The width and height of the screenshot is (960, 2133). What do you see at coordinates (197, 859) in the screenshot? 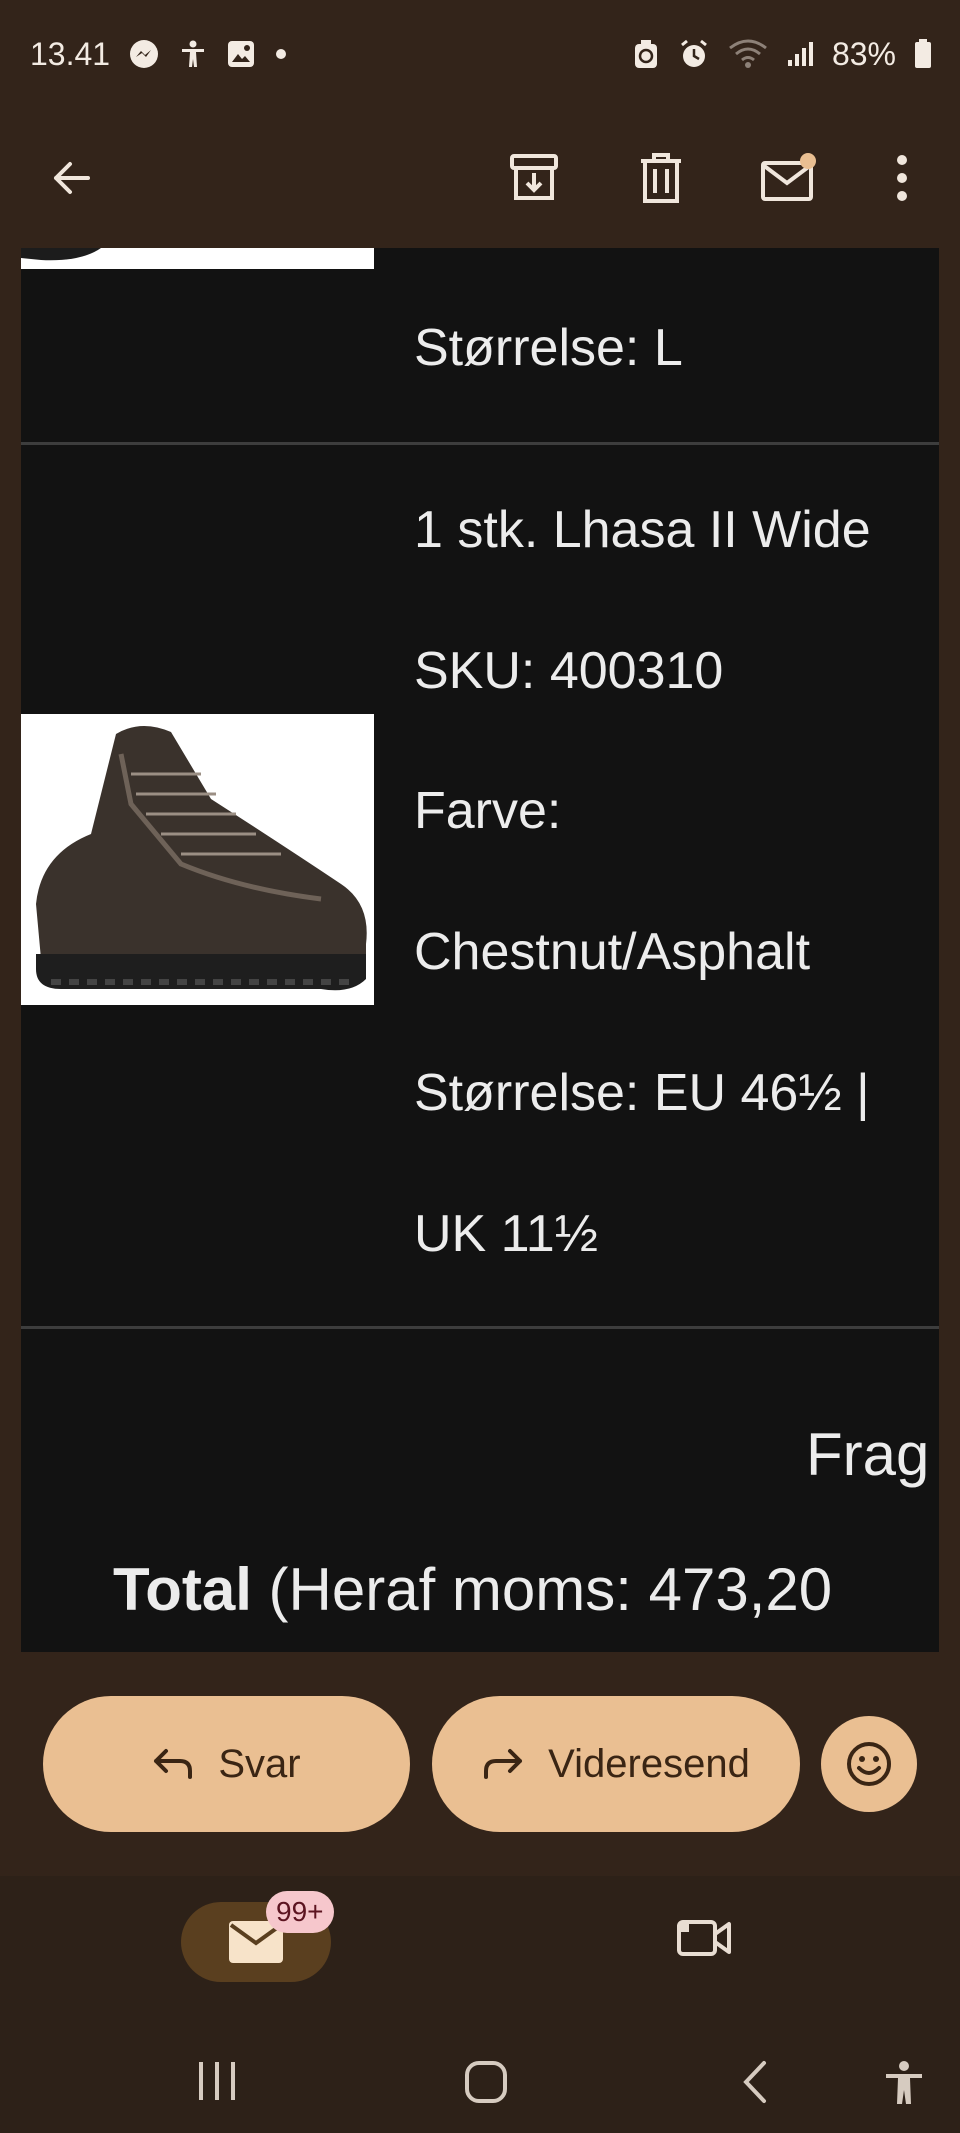
I see `product-image-boot` at bounding box center [197, 859].